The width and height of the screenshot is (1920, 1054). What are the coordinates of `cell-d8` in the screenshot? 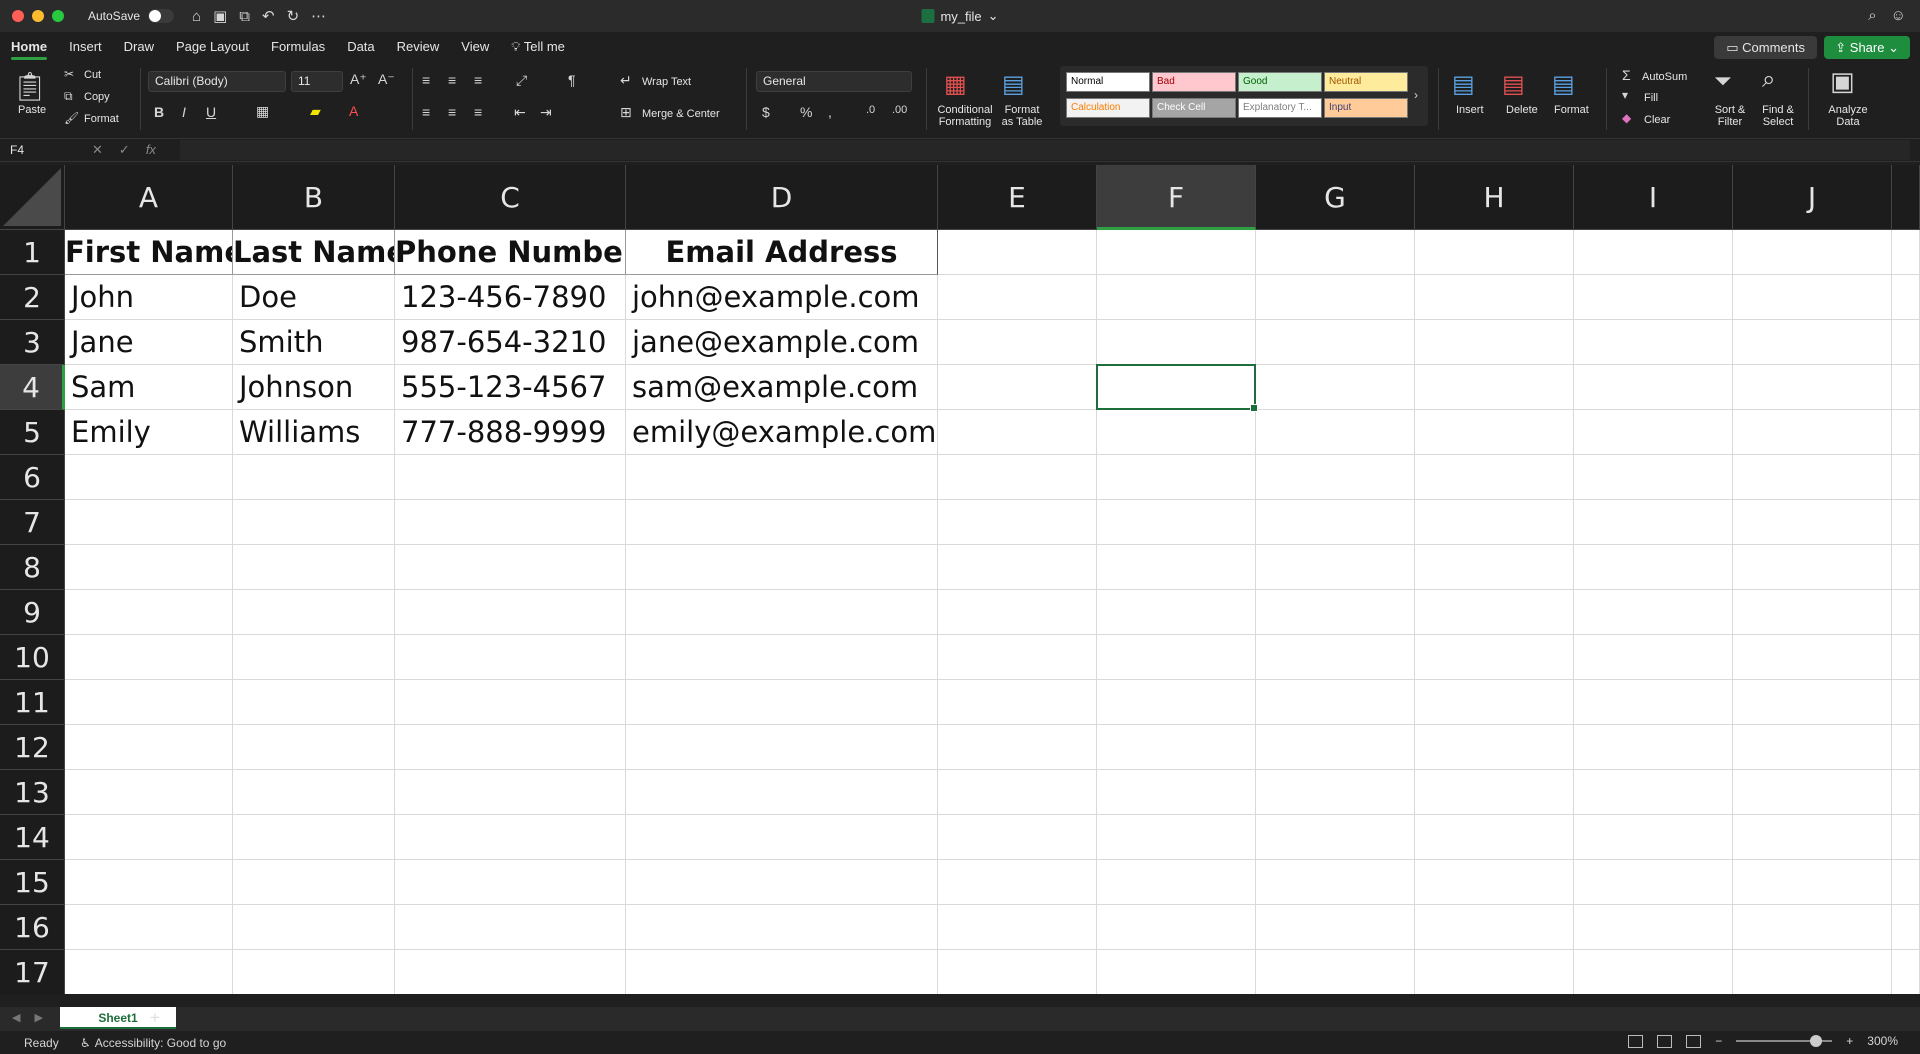 It's located at (782, 567).